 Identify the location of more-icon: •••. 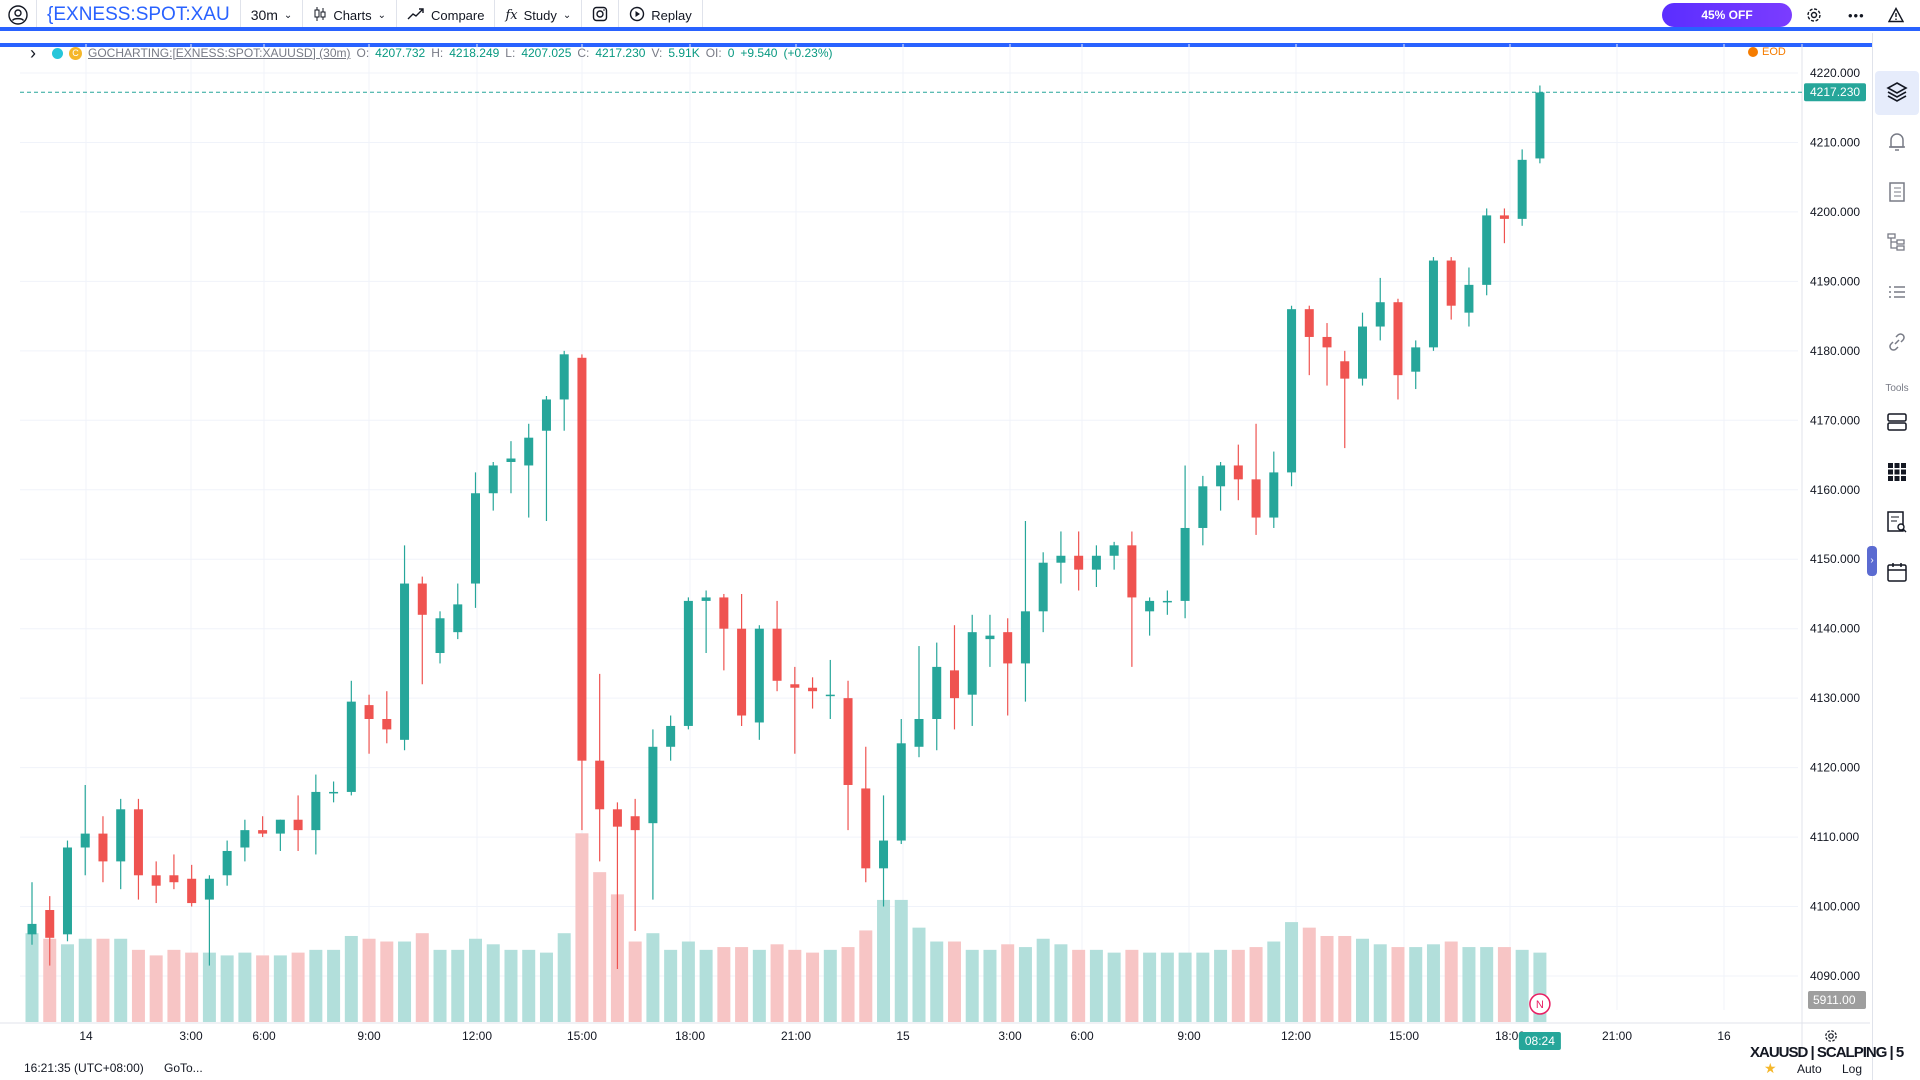
(1856, 15).